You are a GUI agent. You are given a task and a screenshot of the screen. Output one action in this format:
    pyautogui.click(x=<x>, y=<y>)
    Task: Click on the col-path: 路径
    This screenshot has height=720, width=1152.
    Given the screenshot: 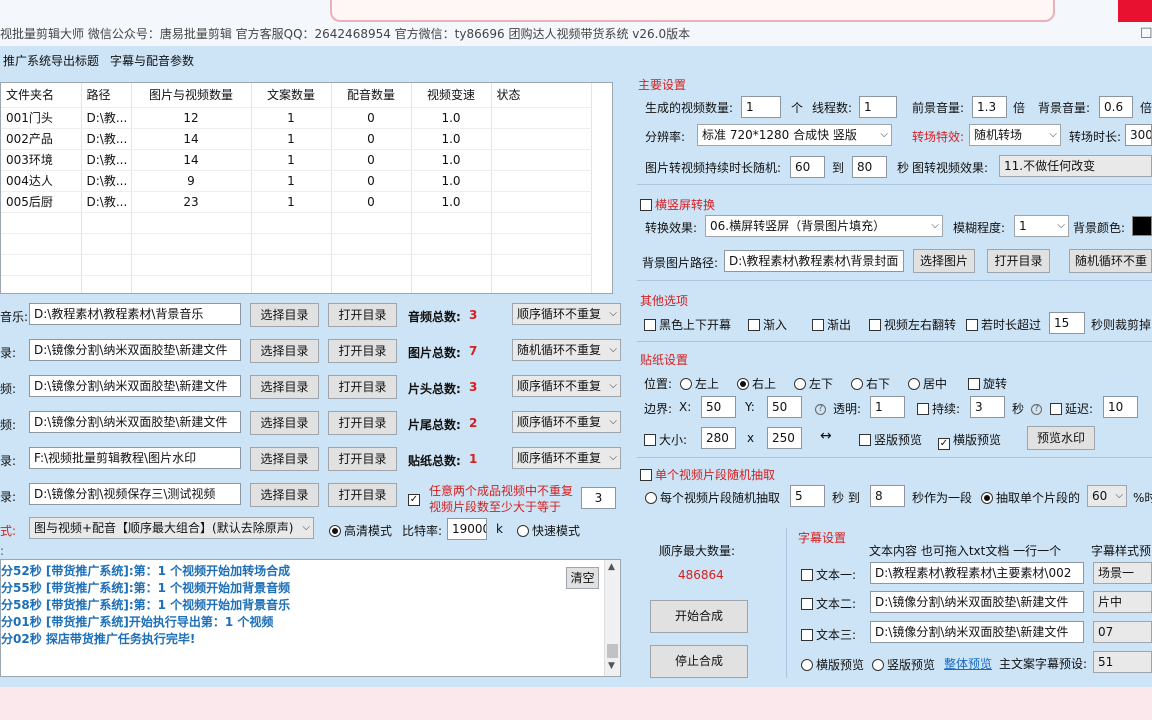 What is the action you would take?
    pyautogui.click(x=106, y=95)
    